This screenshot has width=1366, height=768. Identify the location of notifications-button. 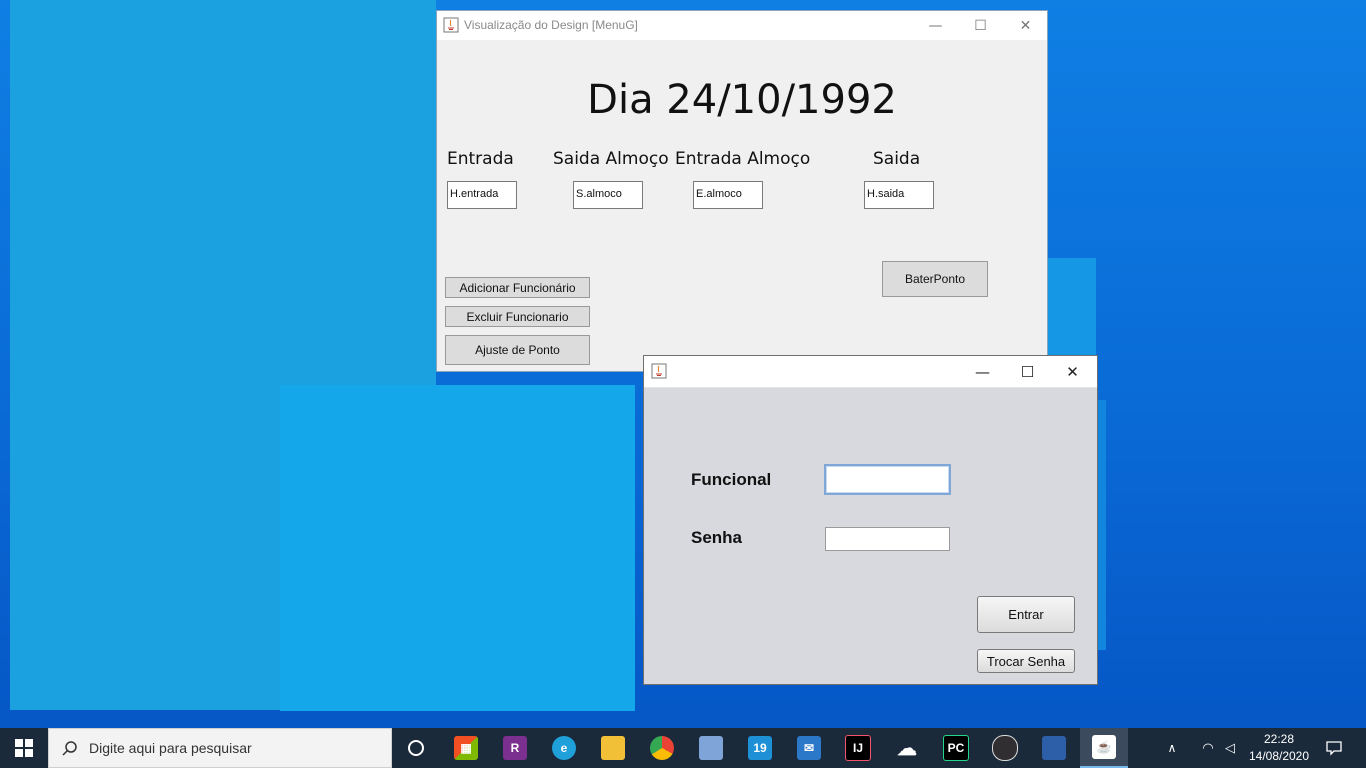
(1334, 748).